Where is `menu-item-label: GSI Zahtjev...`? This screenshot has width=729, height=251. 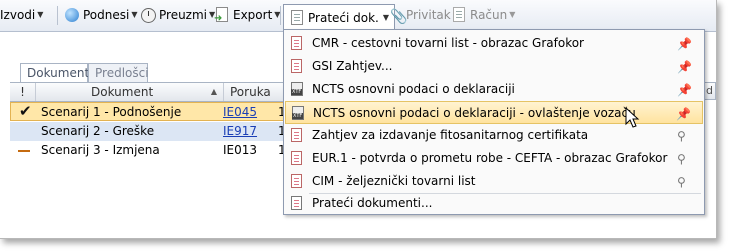
menu-item-label: GSI Zahtjev... is located at coordinates (352, 66).